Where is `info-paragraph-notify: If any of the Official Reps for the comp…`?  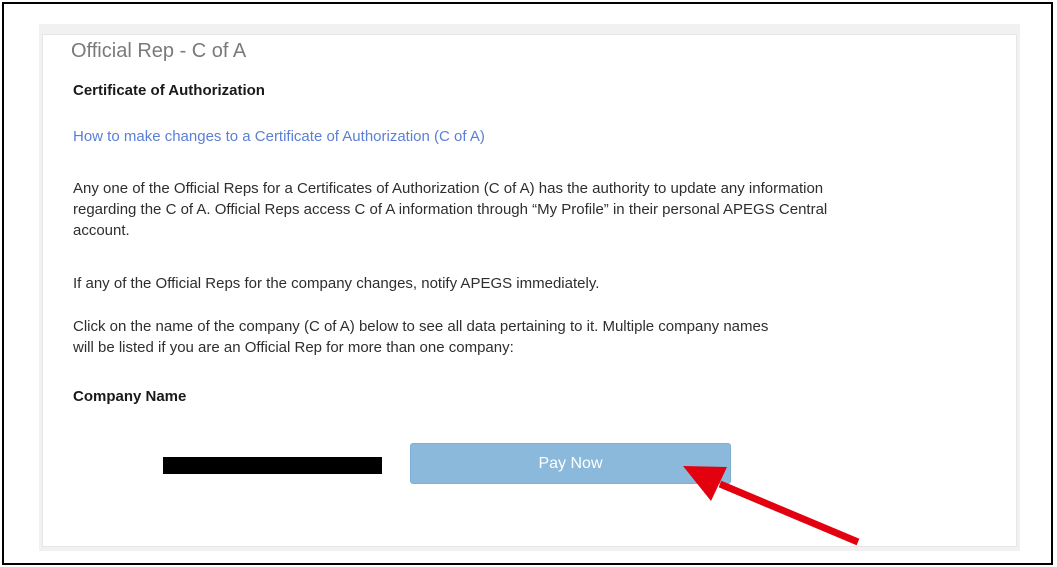
info-paragraph-notify: If any of the Official Reps for the comp… is located at coordinates (336, 283).